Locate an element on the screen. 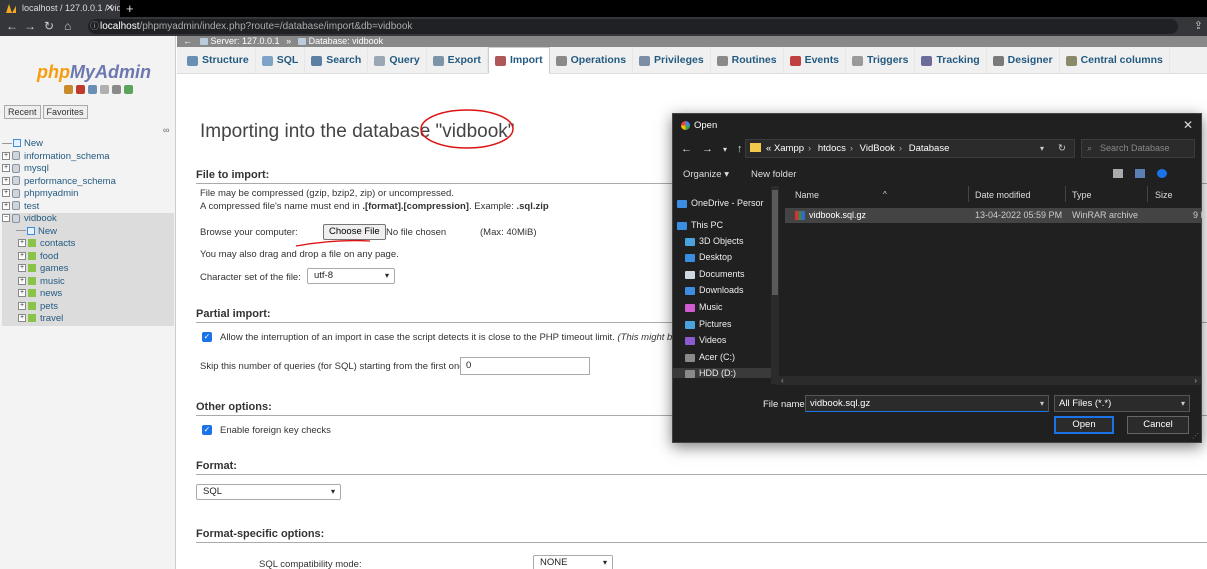 The height and width of the screenshot is (569, 1207). breadcrumb-database: Database: vidbook is located at coordinates (346, 41).